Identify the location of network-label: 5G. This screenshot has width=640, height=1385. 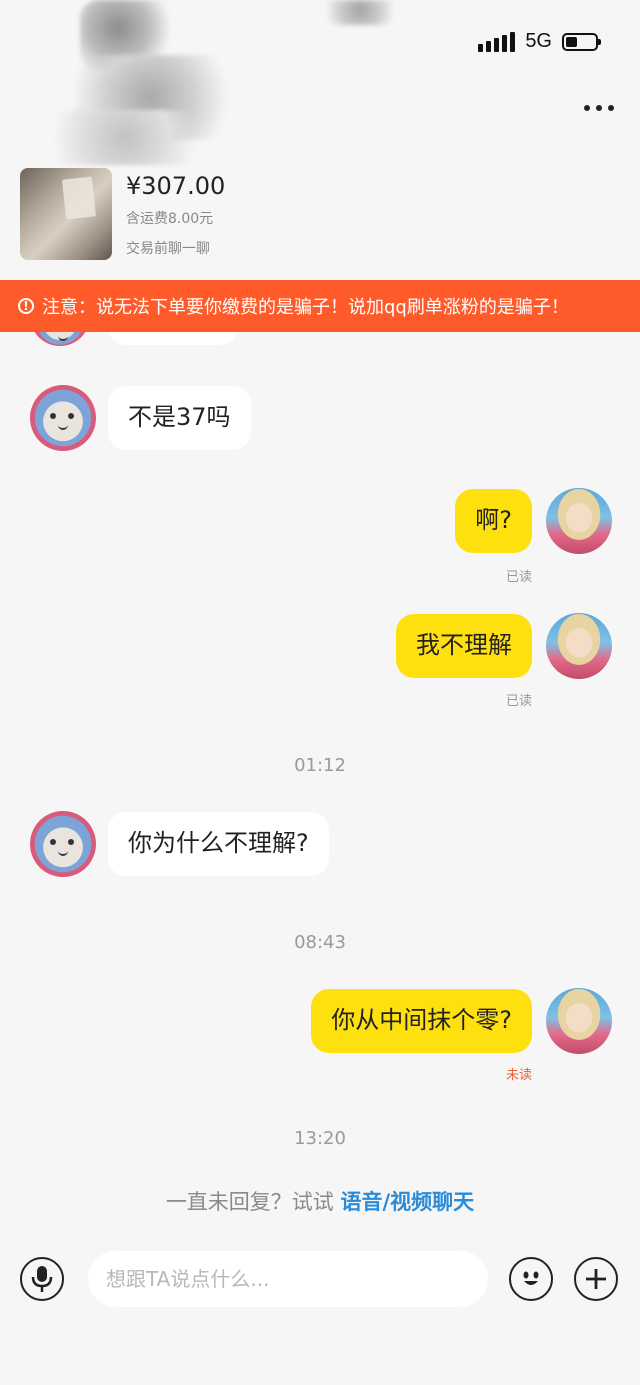
(538, 41).